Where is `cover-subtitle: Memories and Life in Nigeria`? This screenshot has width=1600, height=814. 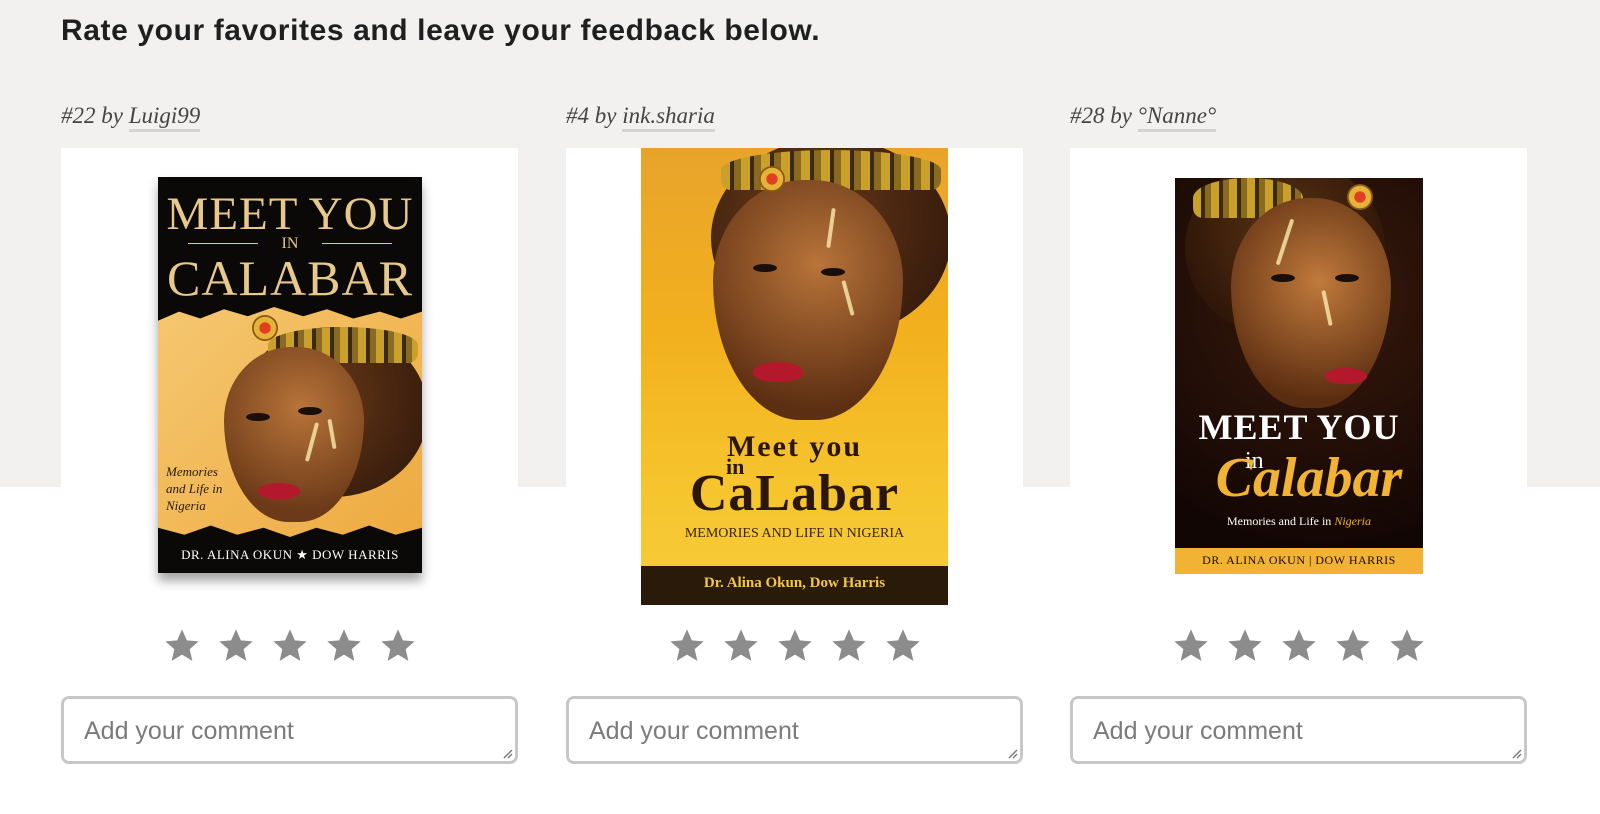
cover-subtitle: Memories and Life in Nigeria is located at coordinates (1299, 521).